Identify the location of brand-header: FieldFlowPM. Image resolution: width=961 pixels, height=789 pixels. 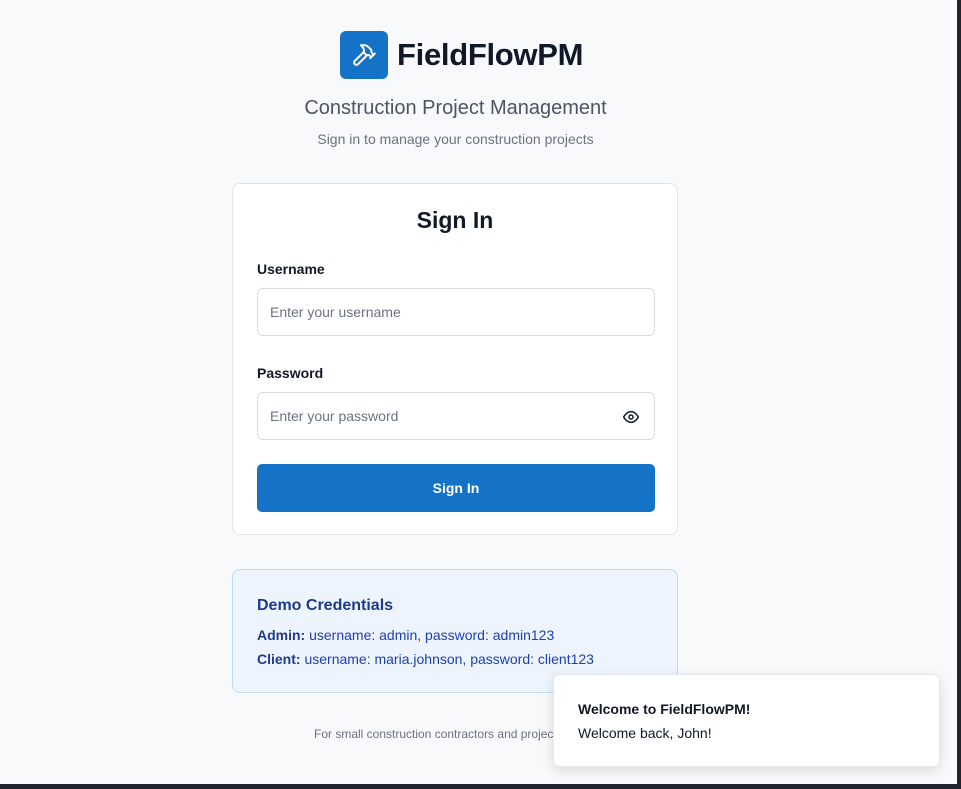
(461, 55).